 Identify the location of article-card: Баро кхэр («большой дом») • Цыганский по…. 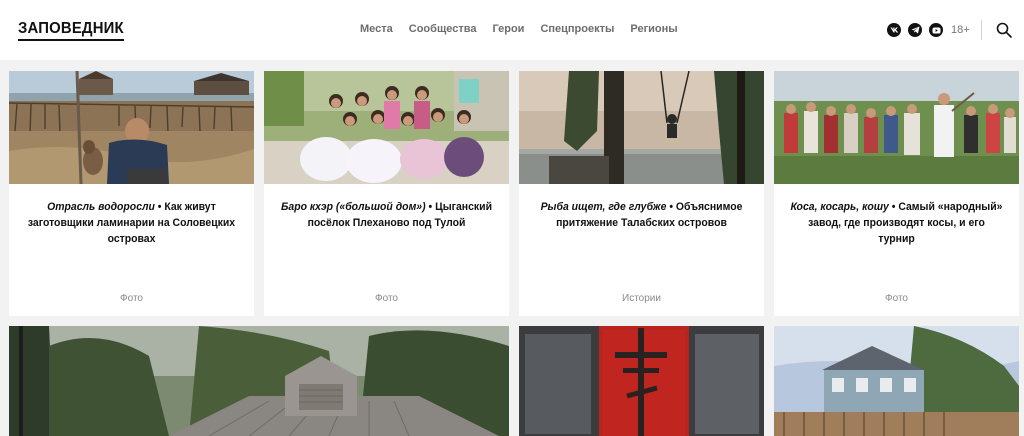
(386, 193).